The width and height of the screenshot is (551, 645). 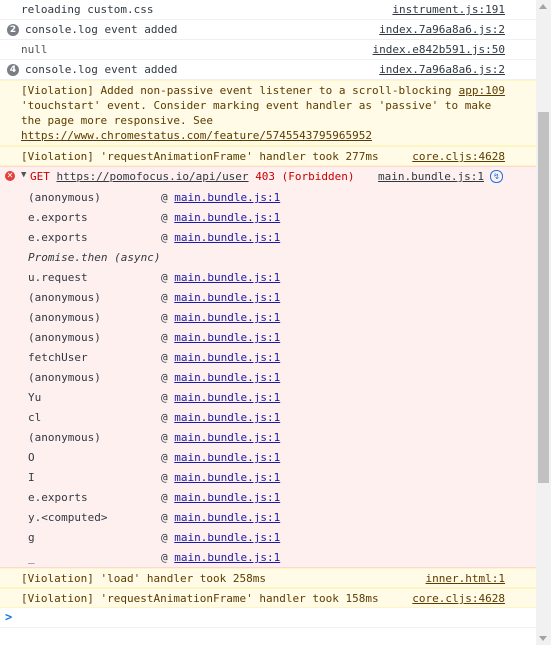 I want to click on stack-frame: g @ main.bundle.js:1, so click(x=268, y=537).